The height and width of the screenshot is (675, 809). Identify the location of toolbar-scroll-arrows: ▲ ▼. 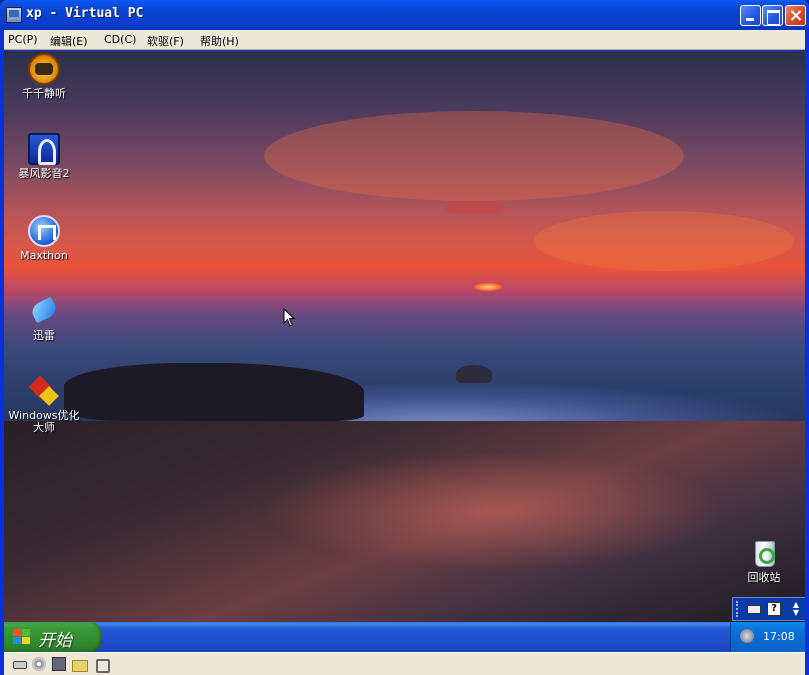
(796, 609).